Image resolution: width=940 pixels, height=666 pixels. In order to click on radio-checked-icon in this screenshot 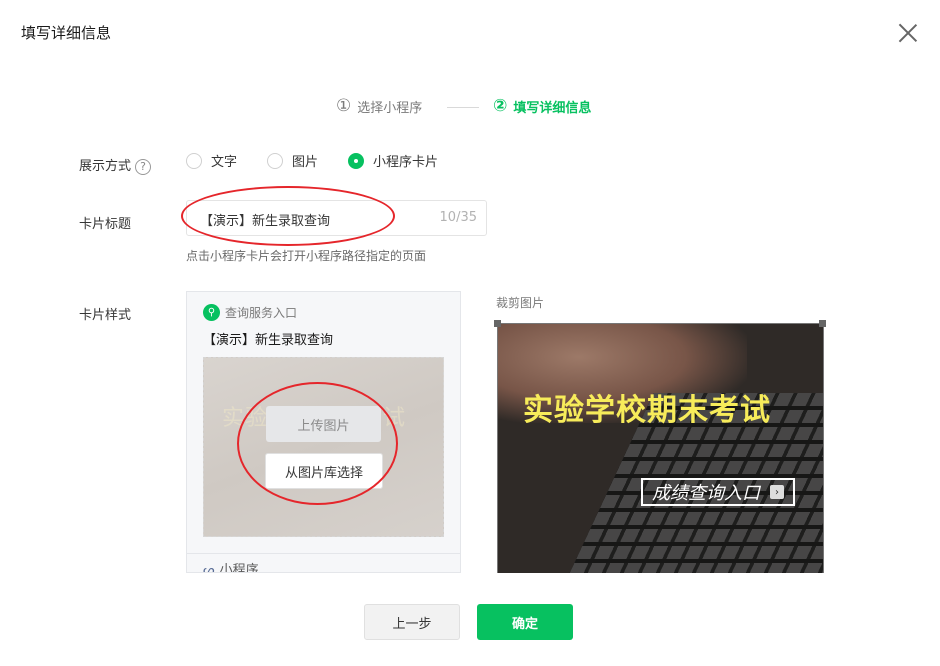, I will do `click(356, 160)`.